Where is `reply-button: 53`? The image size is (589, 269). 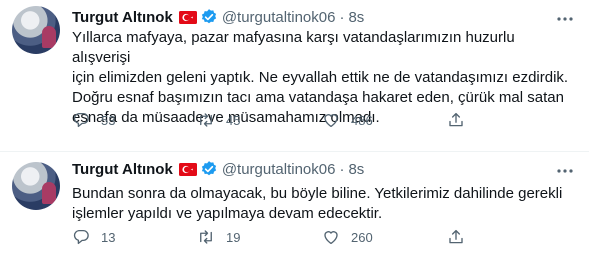
reply-button: 53 is located at coordinates (93, 120).